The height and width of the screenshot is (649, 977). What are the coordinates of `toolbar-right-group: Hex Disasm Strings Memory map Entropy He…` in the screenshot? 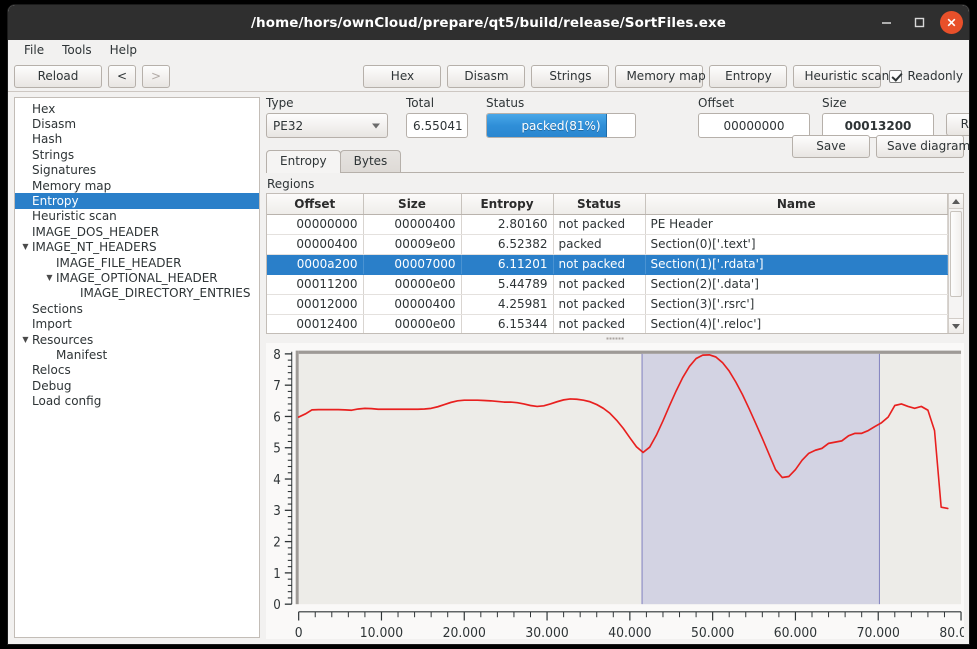 It's located at (663, 76).